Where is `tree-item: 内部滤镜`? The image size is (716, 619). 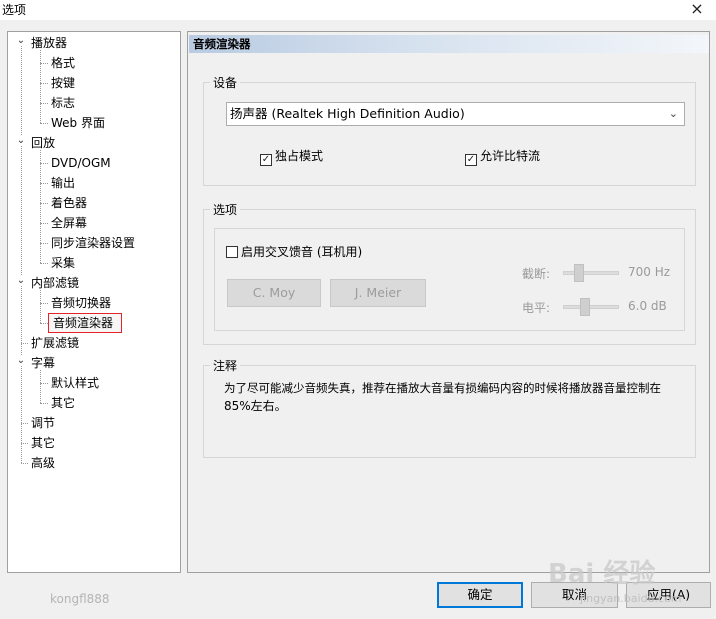
tree-item: 内部滤镜 is located at coordinates (55, 283).